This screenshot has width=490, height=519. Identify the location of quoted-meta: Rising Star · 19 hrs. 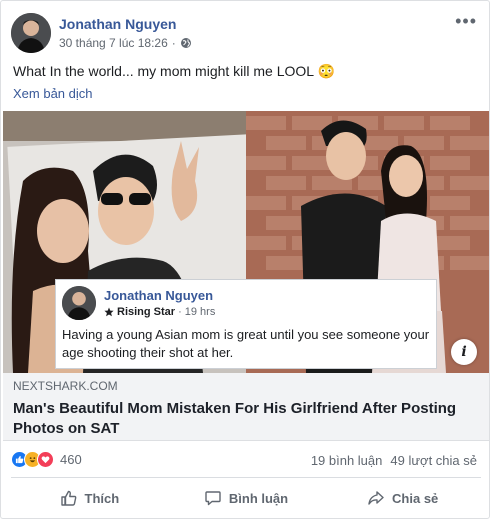
(159, 312).